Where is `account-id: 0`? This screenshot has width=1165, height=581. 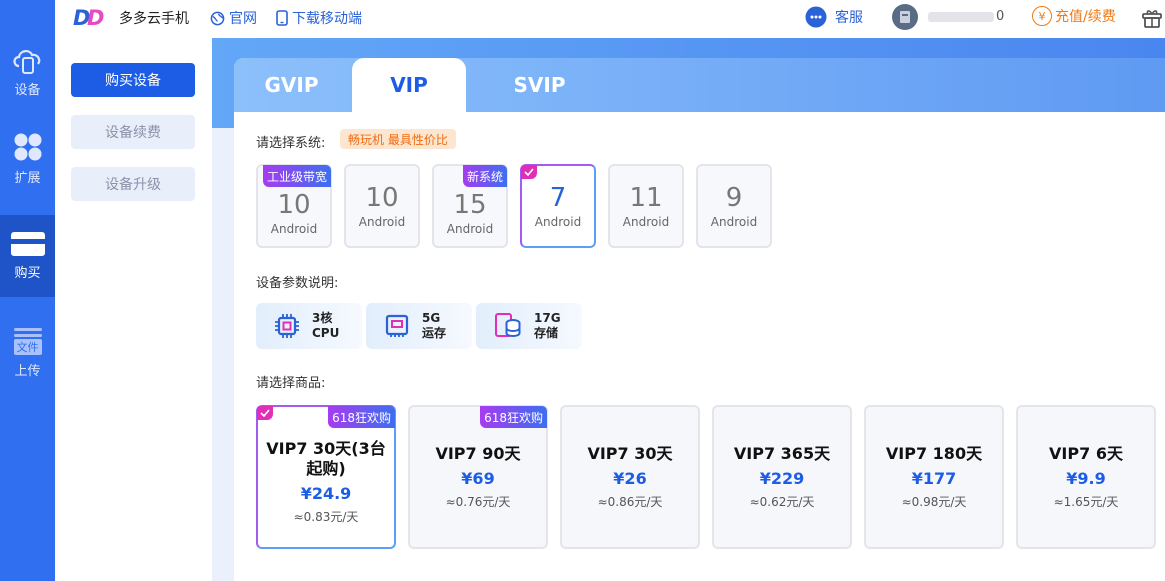
account-id: 0 is located at coordinates (966, 16).